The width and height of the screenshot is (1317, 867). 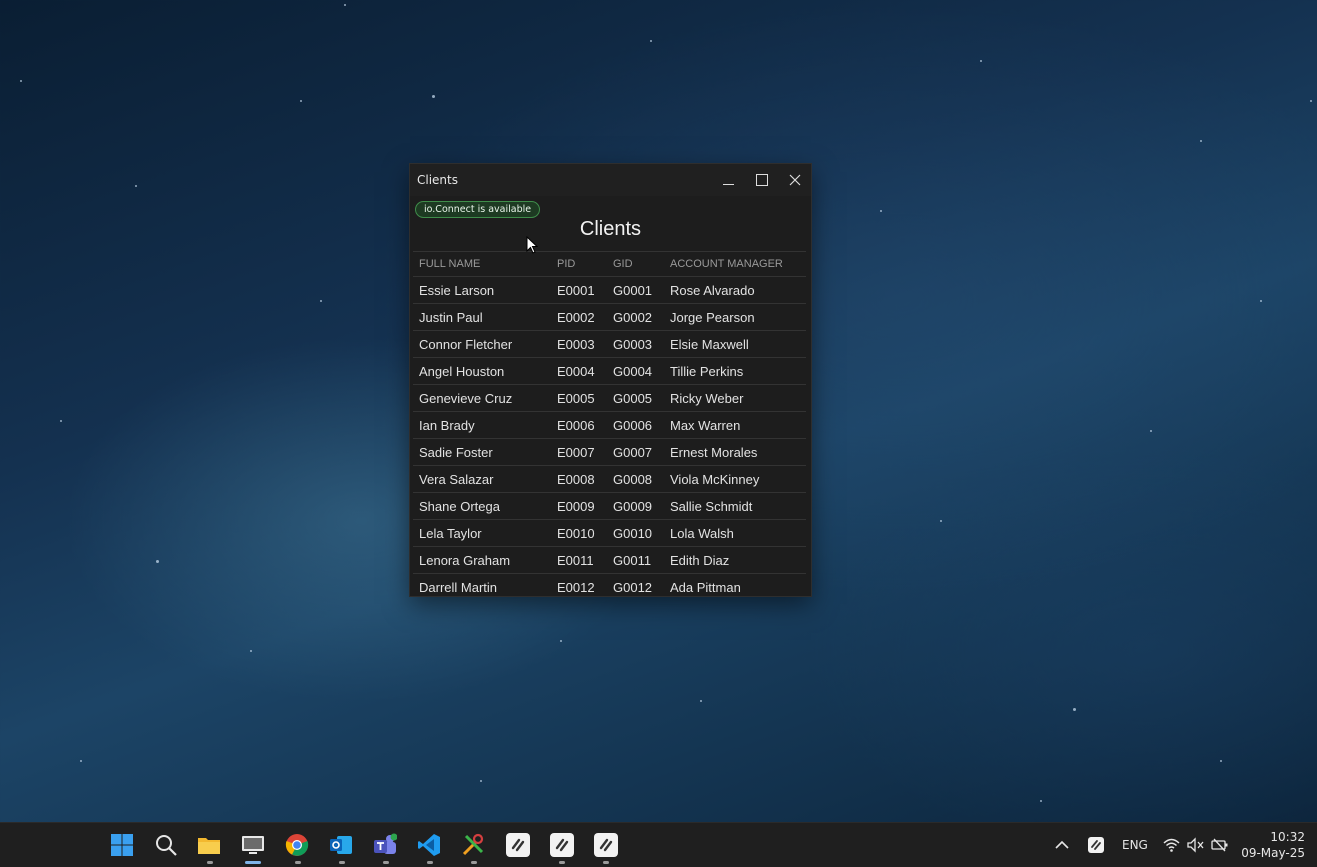 What do you see at coordinates (609, 317) in the screenshot?
I see `table-row: Justin Paul E0002 G0002 Jorge Pearson` at bounding box center [609, 317].